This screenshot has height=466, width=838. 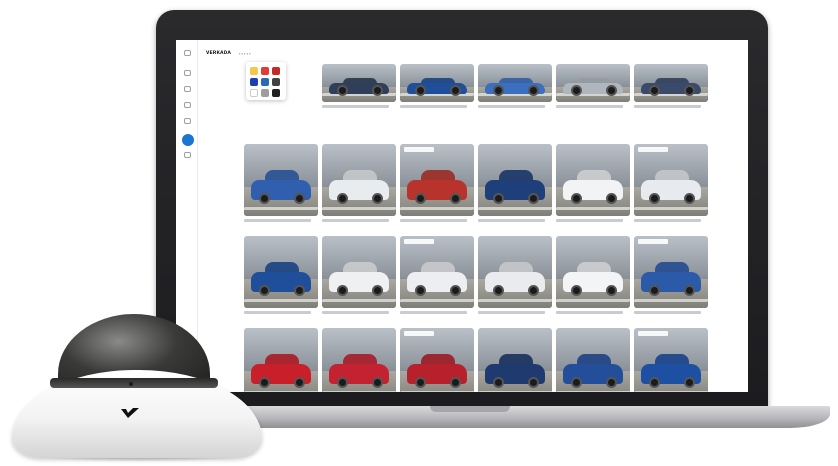 What do you see at coordinates (187, 53) in the screenshot?
I see `home-icon` at bounding box center [187, 53].